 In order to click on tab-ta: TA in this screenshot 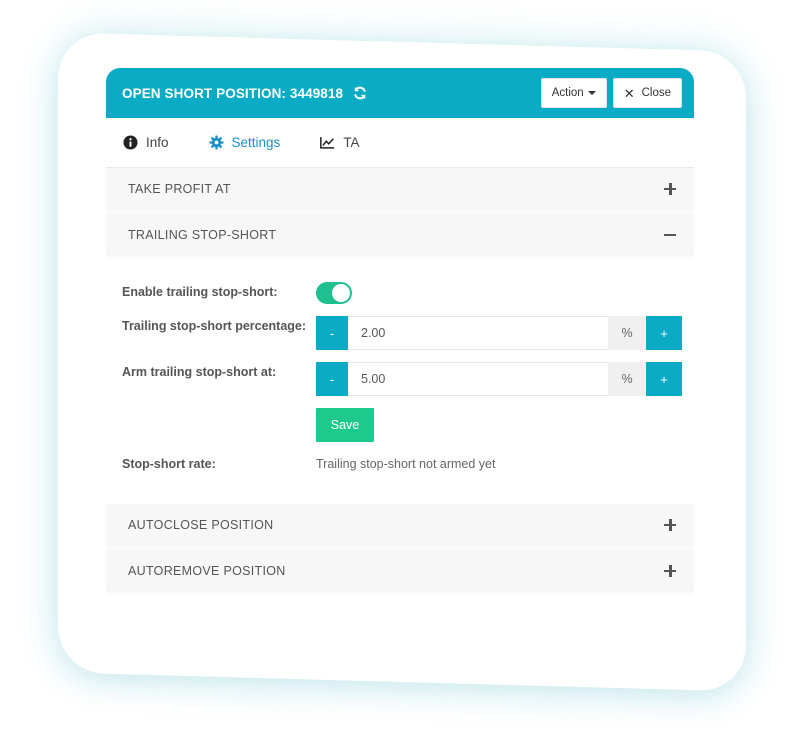, I will do `click(340, 142)`.